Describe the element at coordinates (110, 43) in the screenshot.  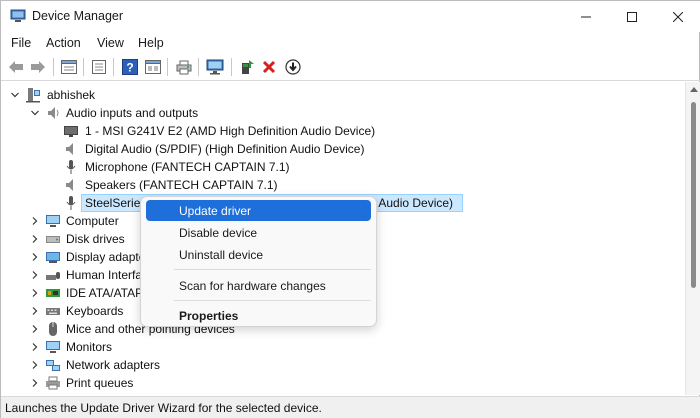
I see `menu-view: View` at that location.